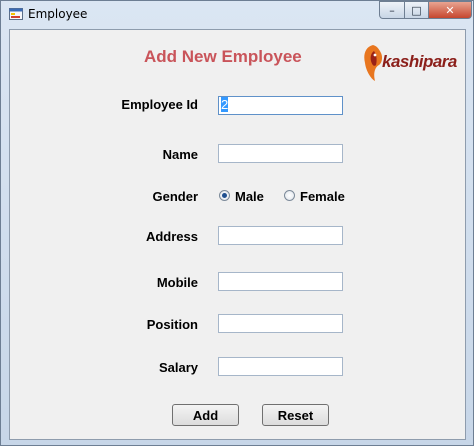 The image size is (474, 446). I want to click on title-bar: Employee – □ ✕, so click(237, 15).